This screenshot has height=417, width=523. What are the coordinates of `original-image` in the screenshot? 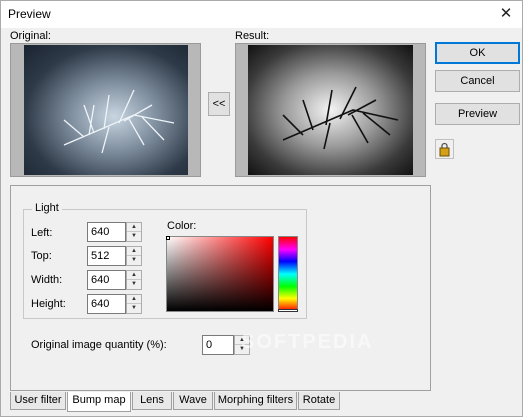 It's located at (106, 110).